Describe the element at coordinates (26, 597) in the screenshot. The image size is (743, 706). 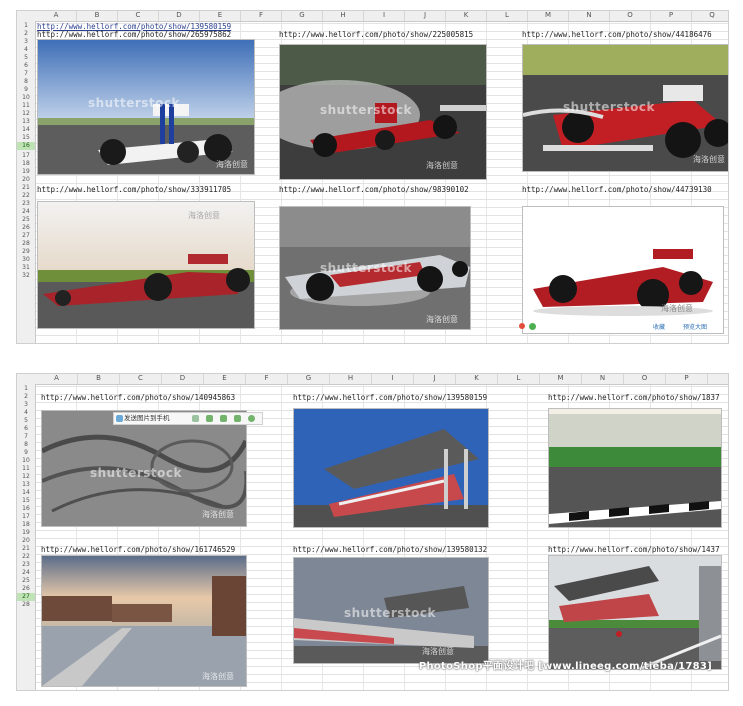
I see `row-header-27: 27` at that location.